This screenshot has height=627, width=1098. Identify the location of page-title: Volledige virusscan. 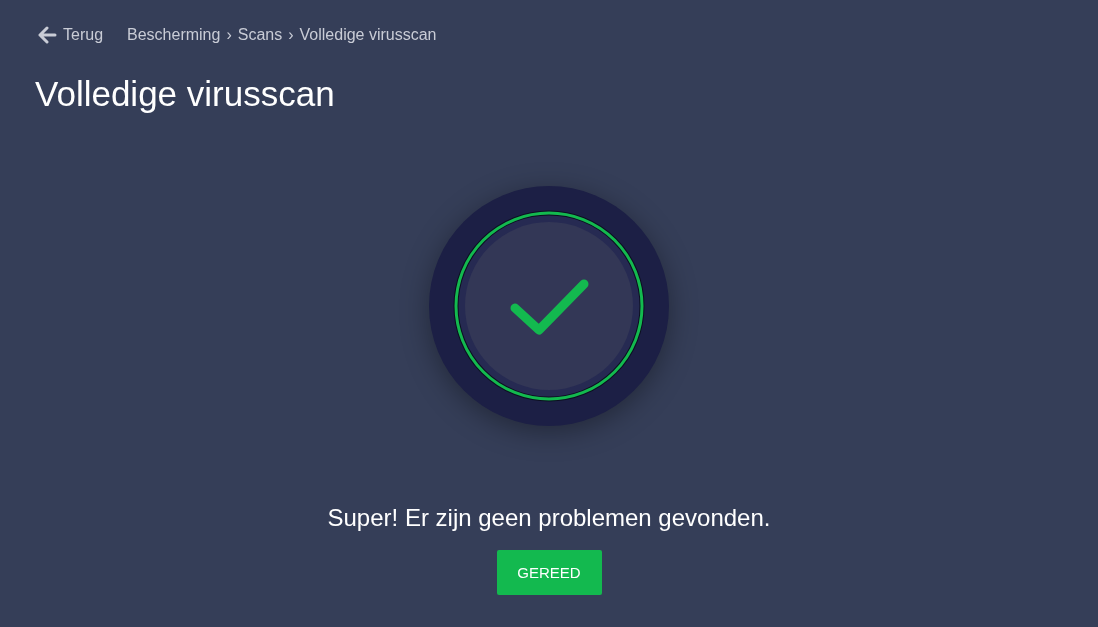
(185, 94).